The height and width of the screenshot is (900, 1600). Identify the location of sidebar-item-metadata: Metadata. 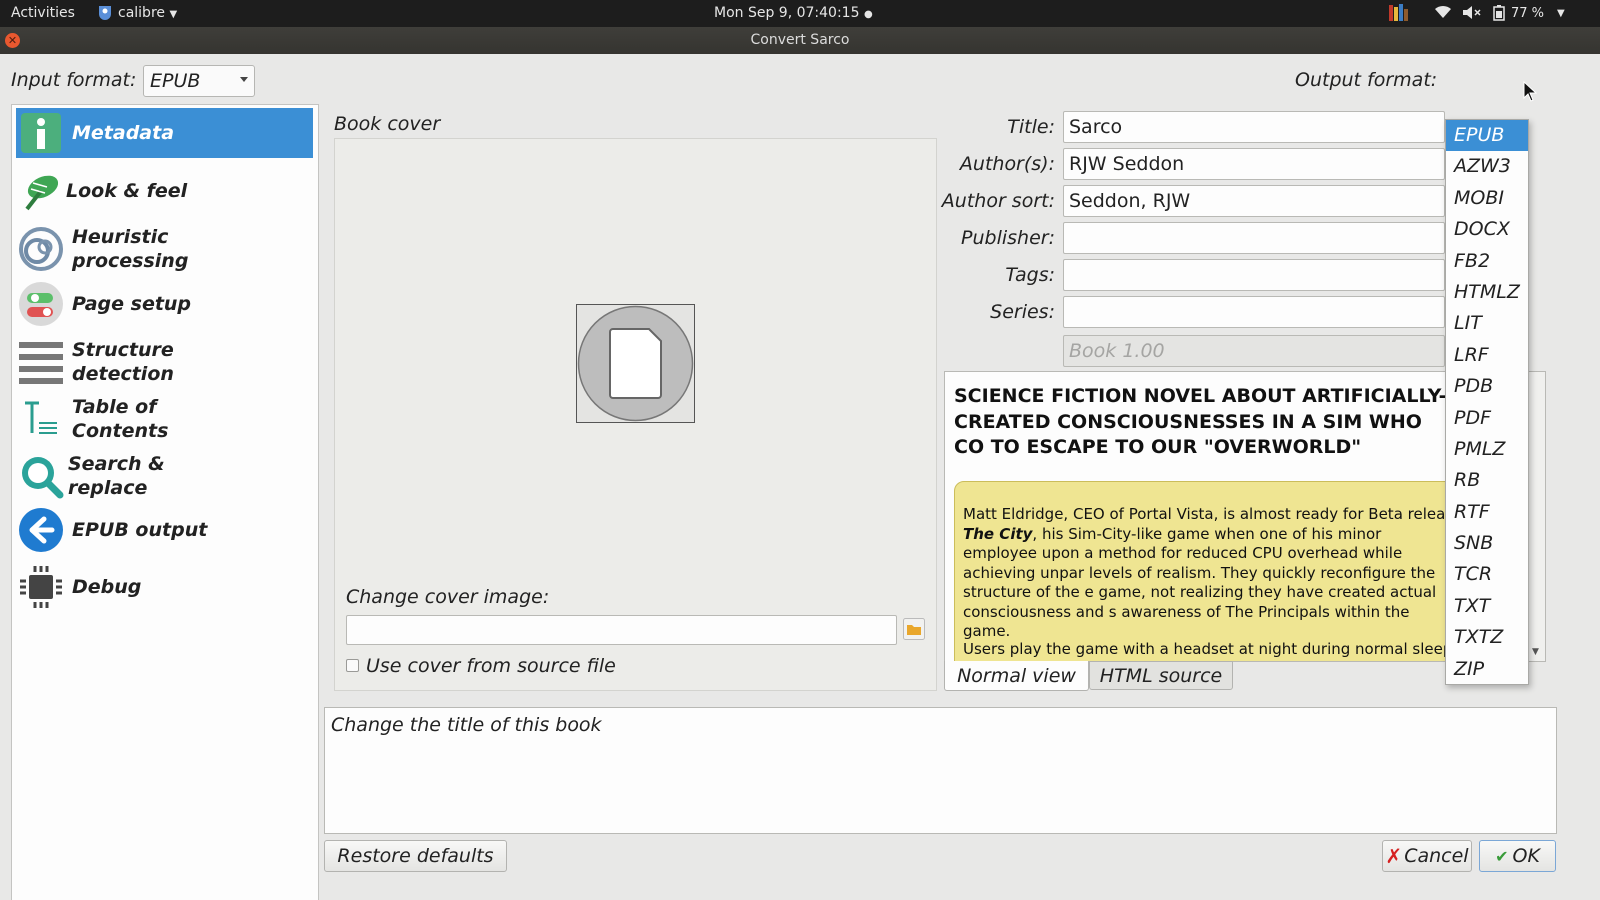
(164, 133).